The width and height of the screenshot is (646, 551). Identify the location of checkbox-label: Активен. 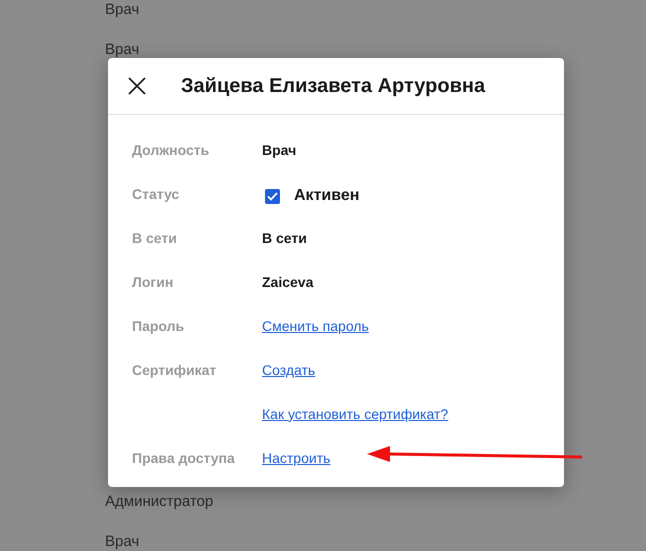
(327, 196).